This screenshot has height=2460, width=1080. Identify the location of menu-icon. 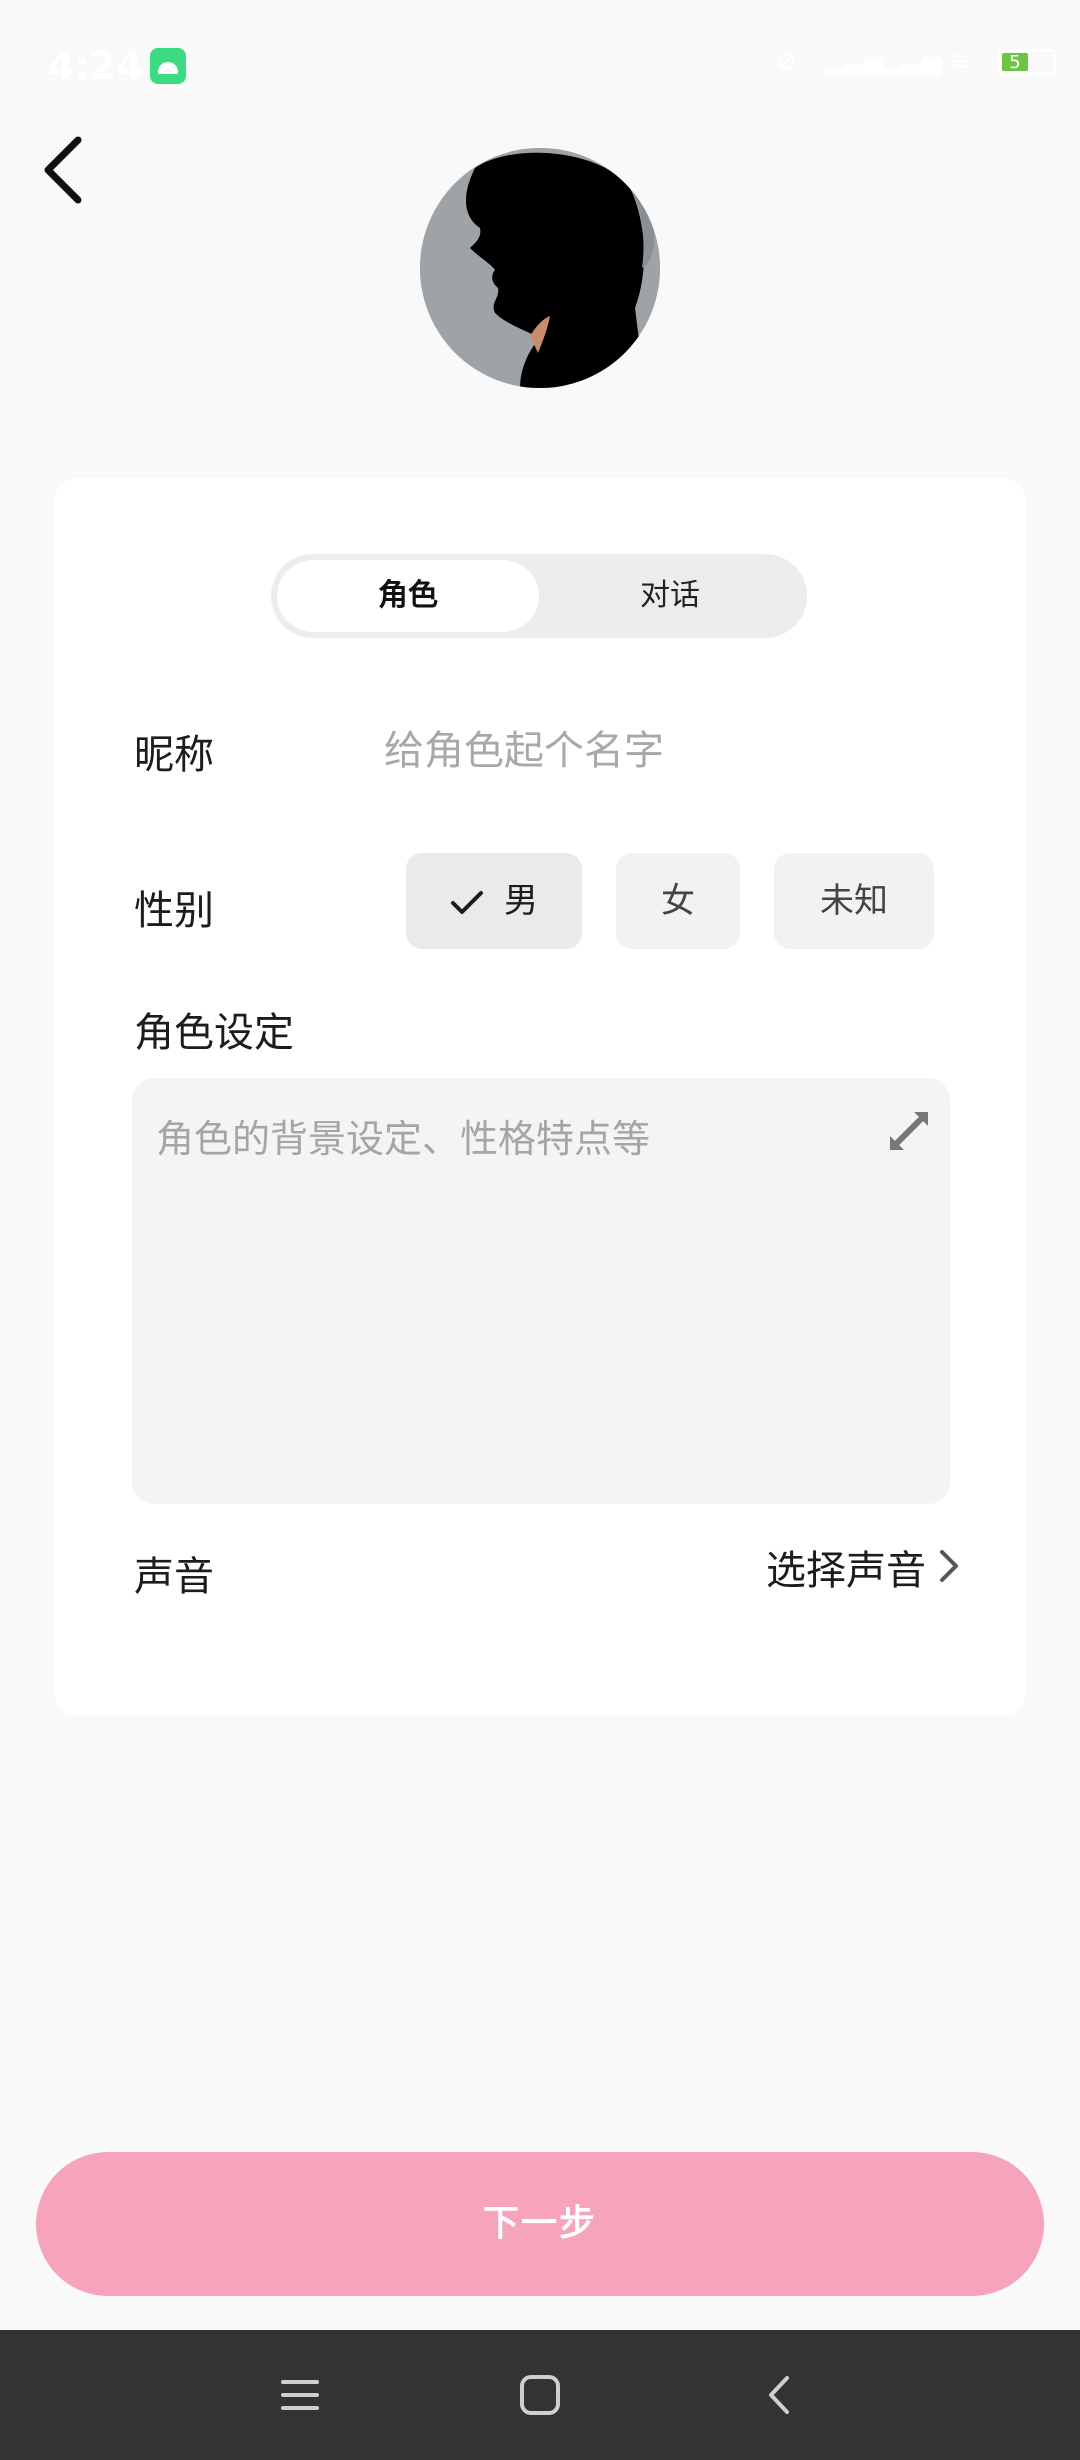
(300, 2395).